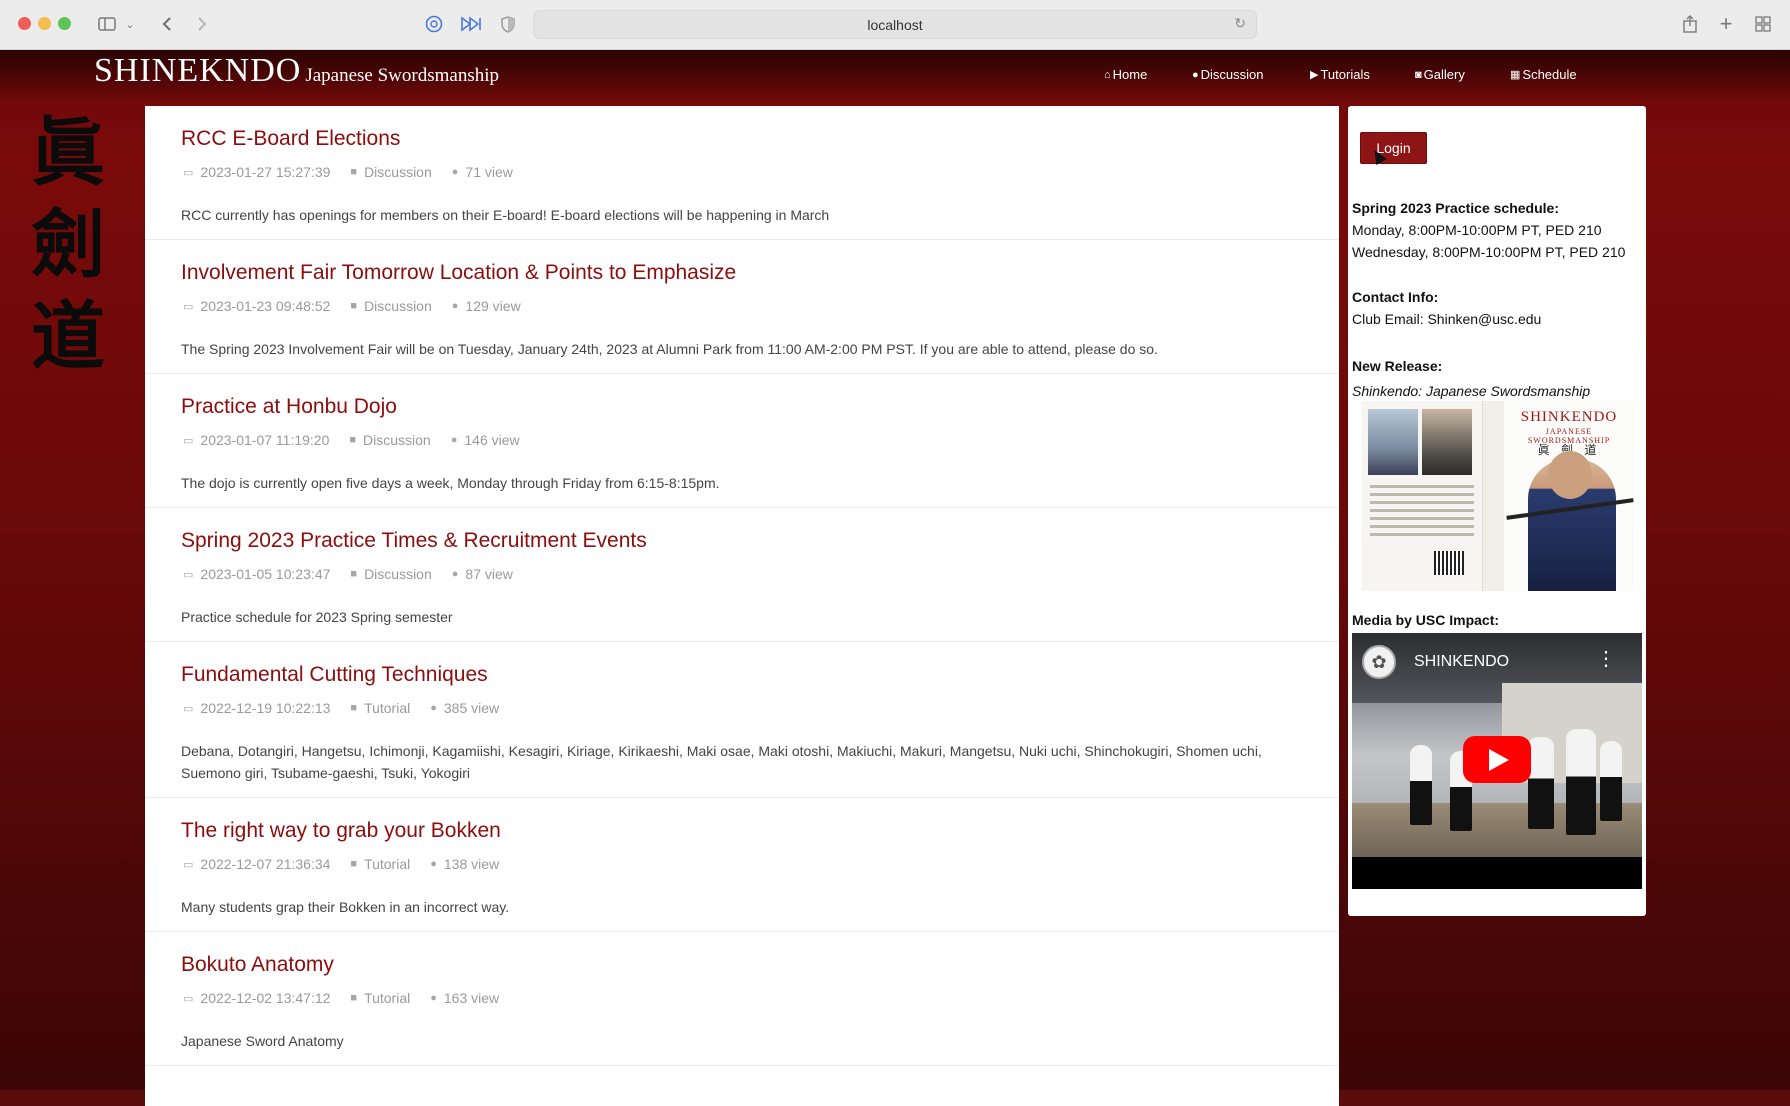 This screenshot has width=1790, height=1106. I want to click on book-back-cover, so click(1422, 496).